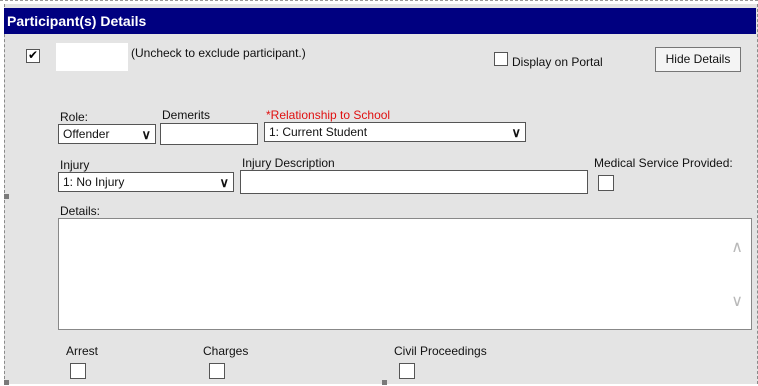  I want to click on resize-handle-left, so click(6, 196).